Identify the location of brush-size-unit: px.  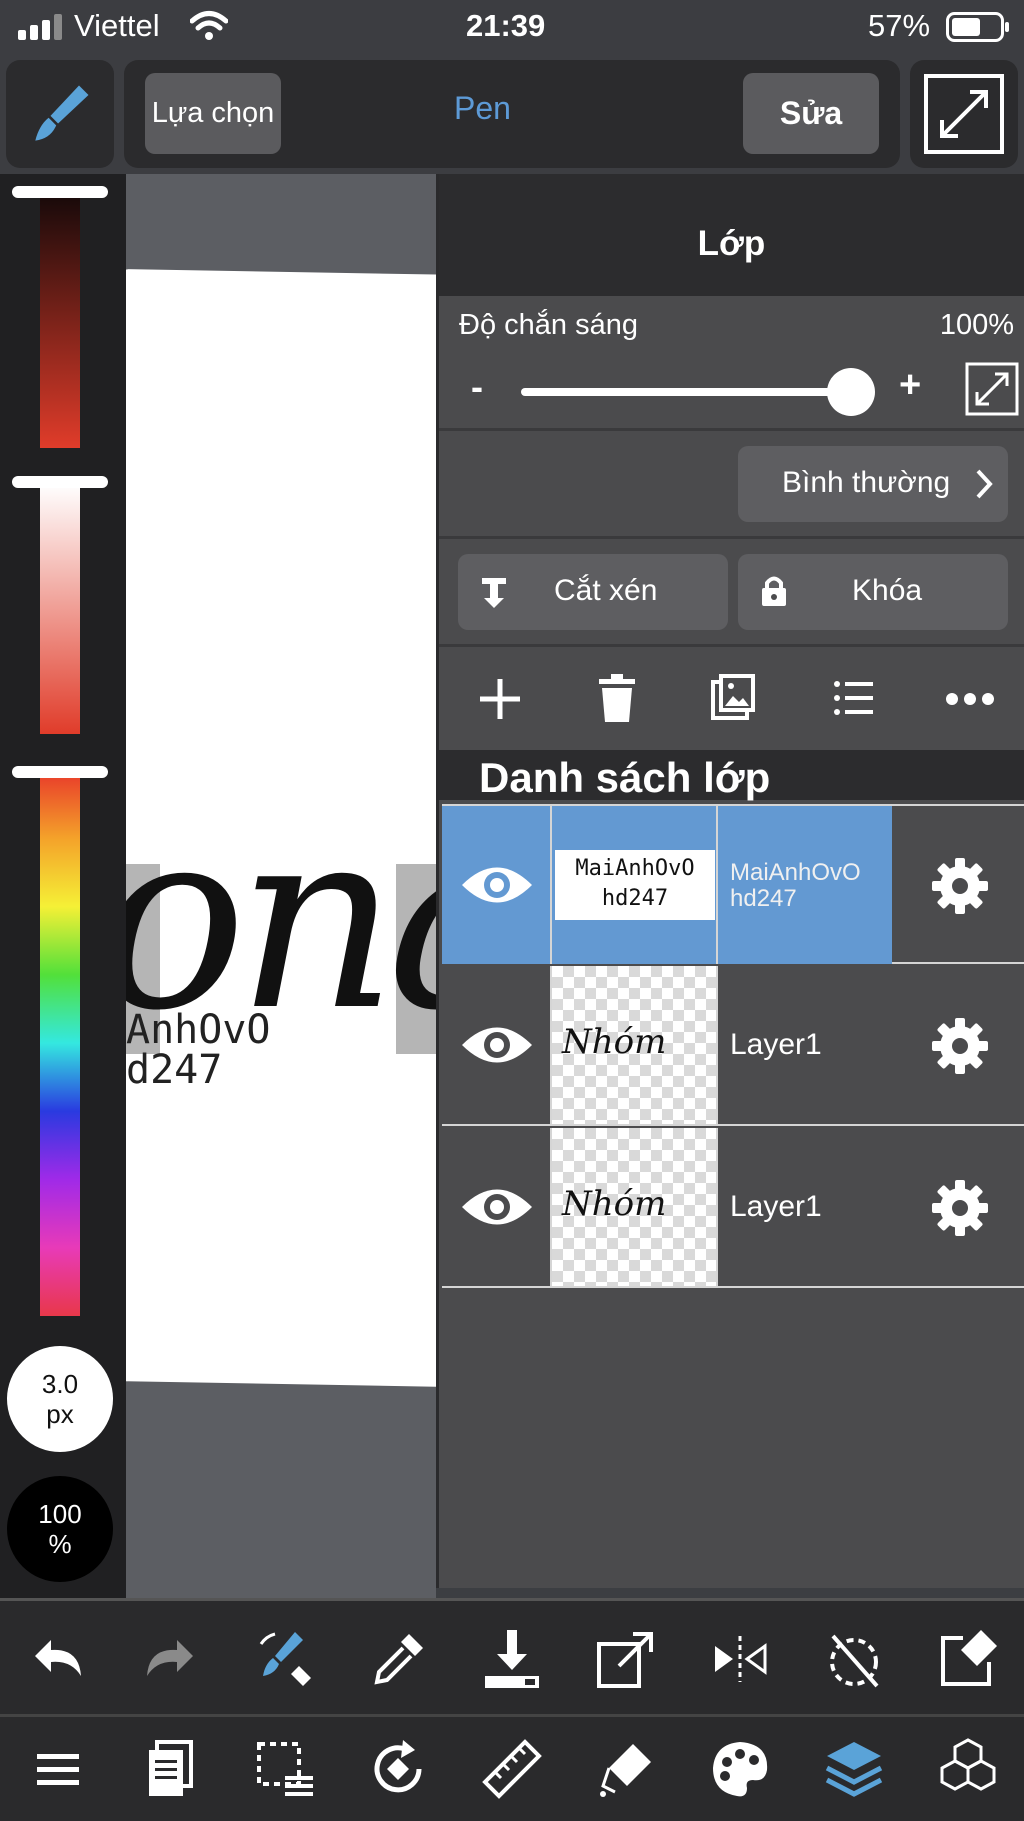
(60, 1414).